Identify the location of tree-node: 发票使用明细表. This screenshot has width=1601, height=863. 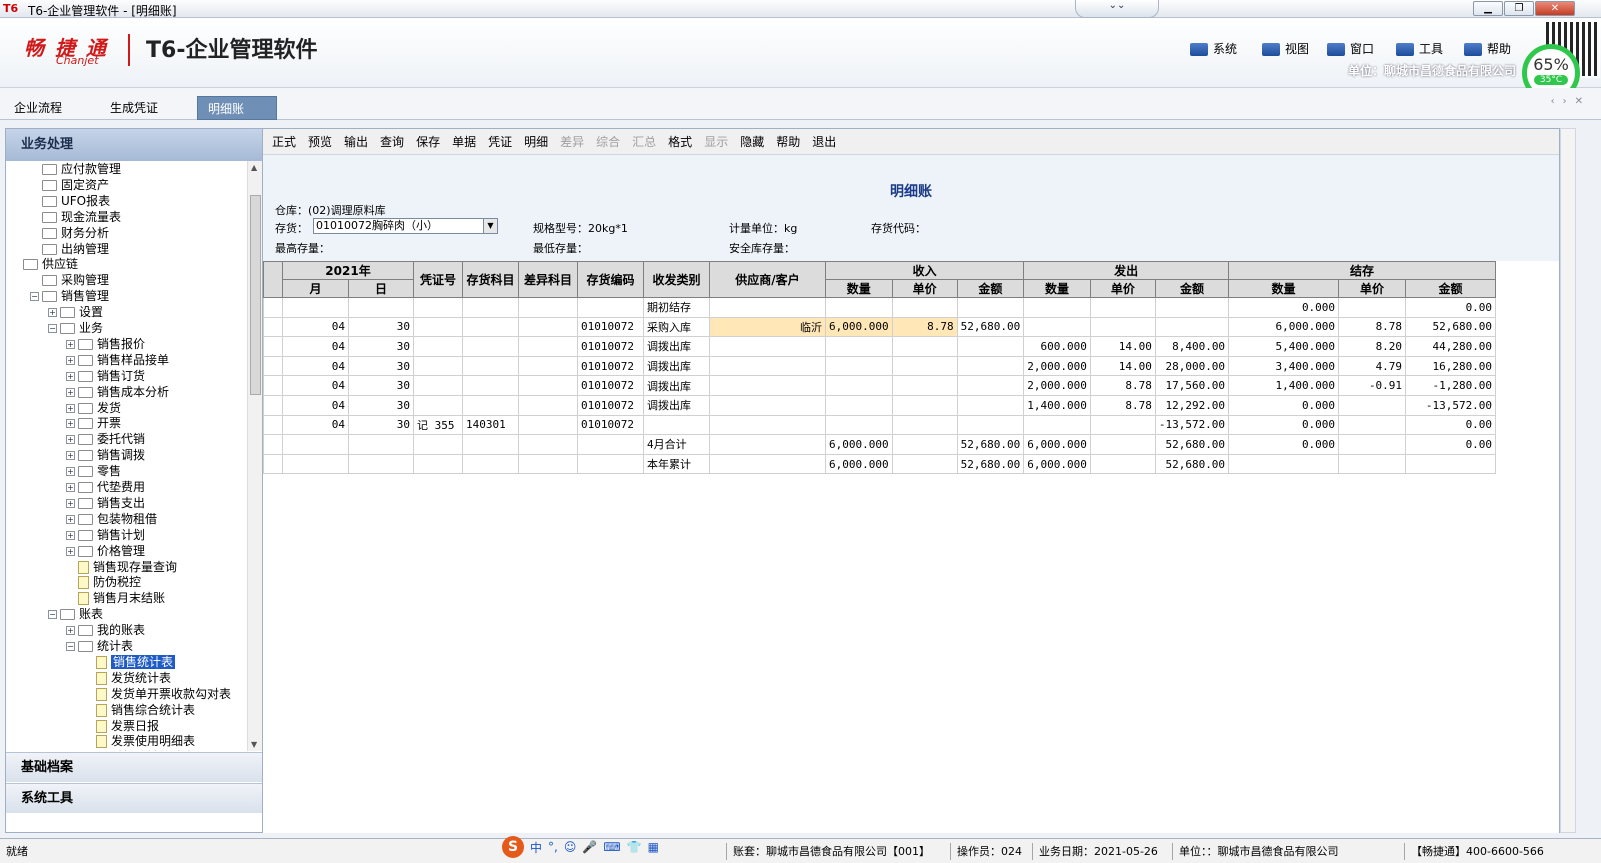
(139, 741).